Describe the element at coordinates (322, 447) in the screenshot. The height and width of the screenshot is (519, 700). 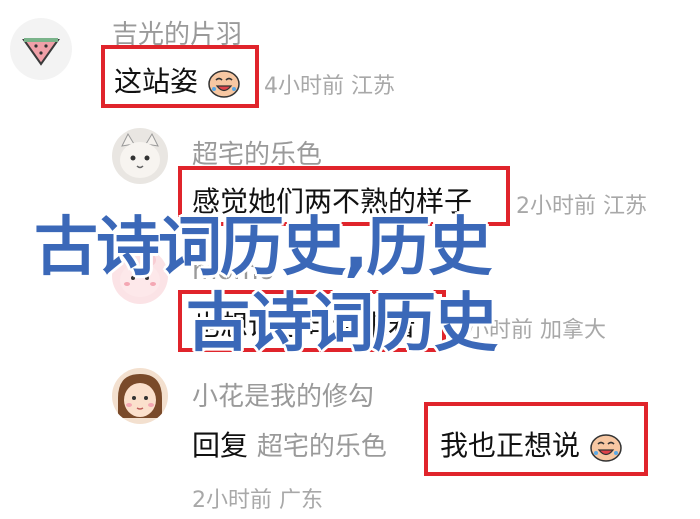
I see `reply-target: 超宅的乐色` at that location.